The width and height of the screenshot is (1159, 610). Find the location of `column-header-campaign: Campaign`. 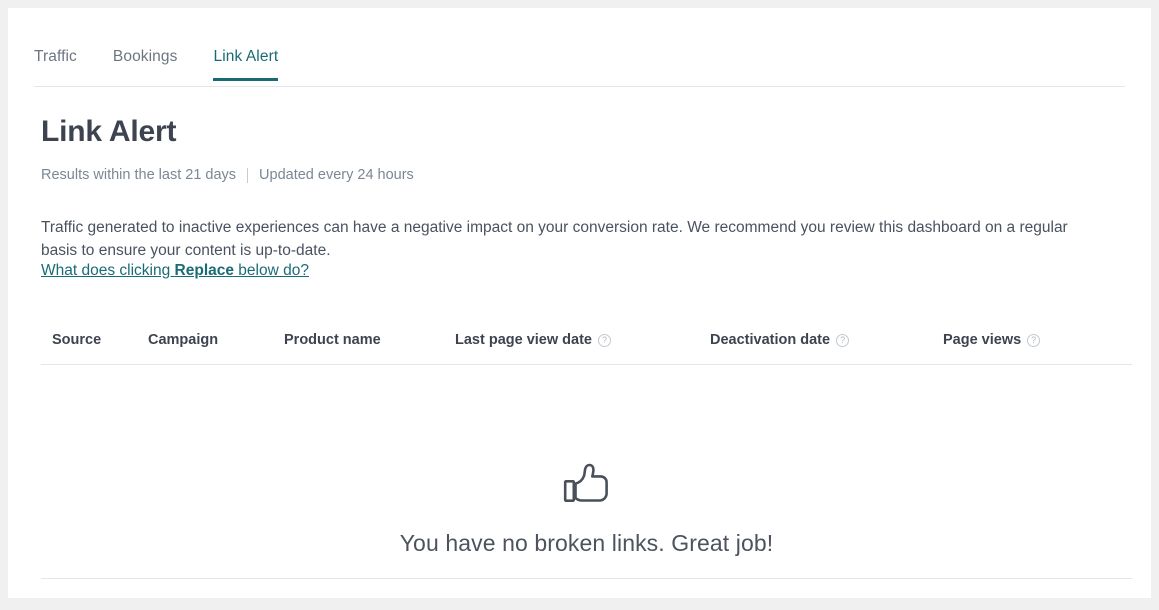

column-header-campaign: Campaign is located at coordinates (183, 340).